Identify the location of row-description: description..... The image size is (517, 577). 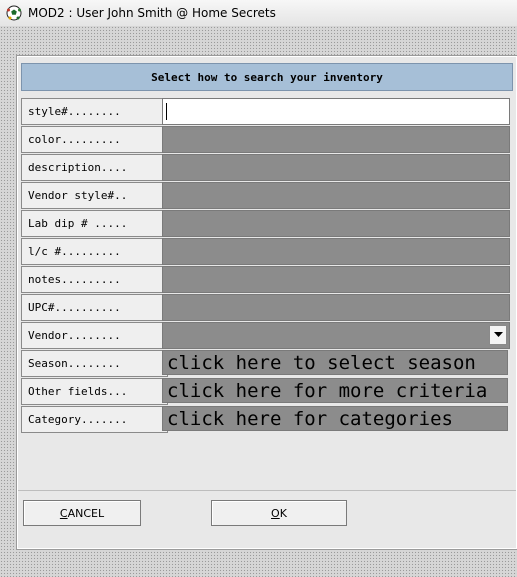
(267, 167).